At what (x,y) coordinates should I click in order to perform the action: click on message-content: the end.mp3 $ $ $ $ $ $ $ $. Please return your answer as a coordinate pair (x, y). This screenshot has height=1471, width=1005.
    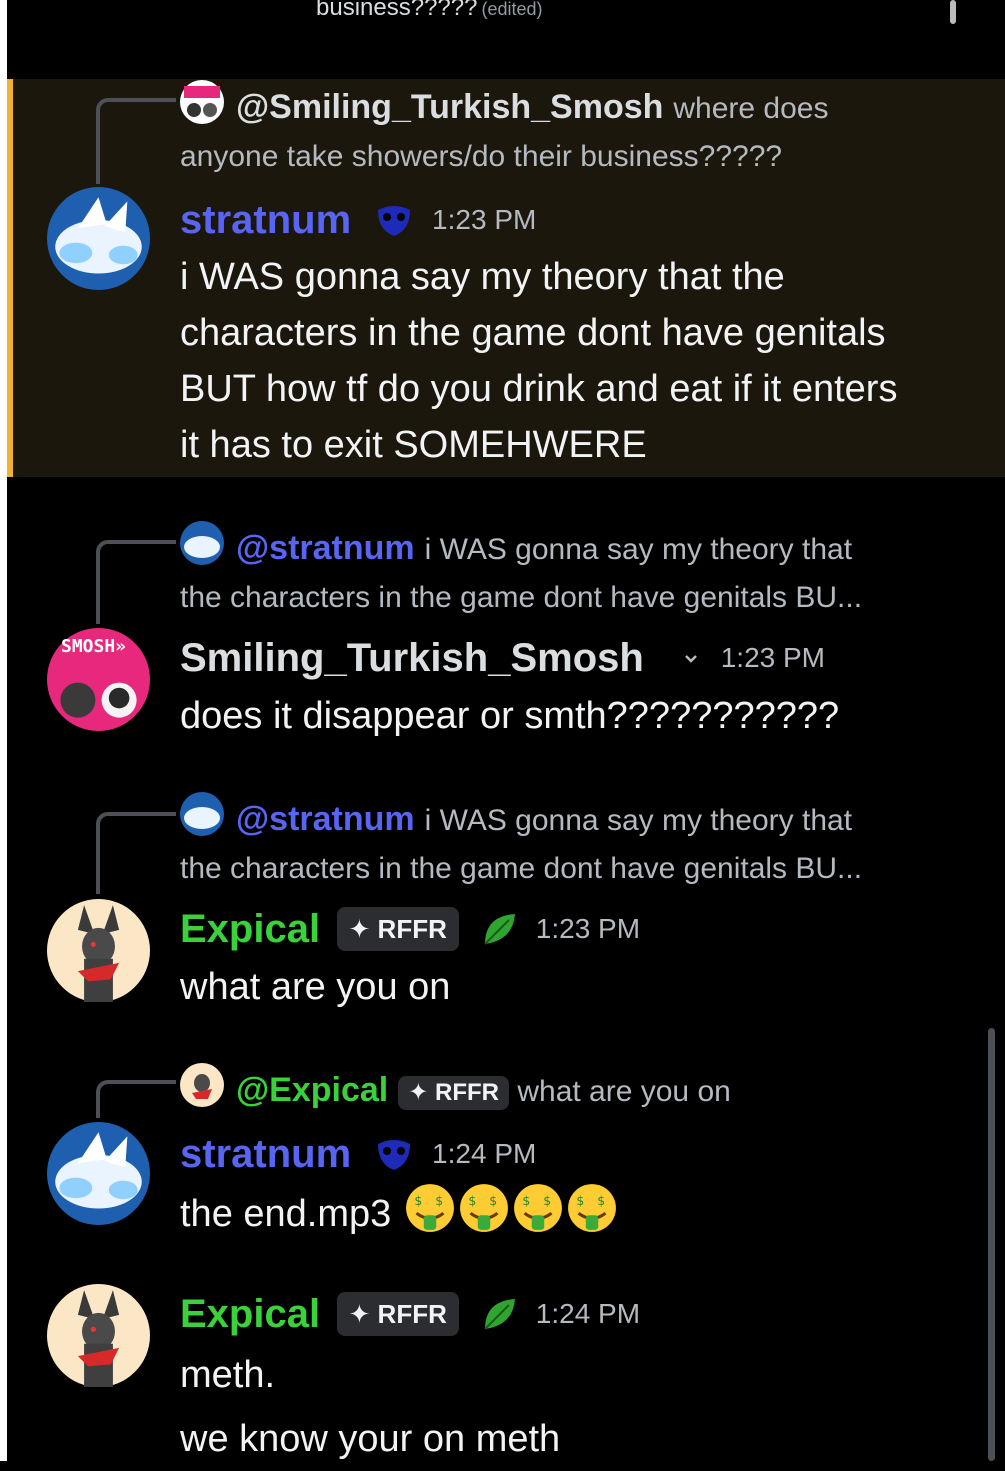
    Looking at the image, I should click on (580, 1212).